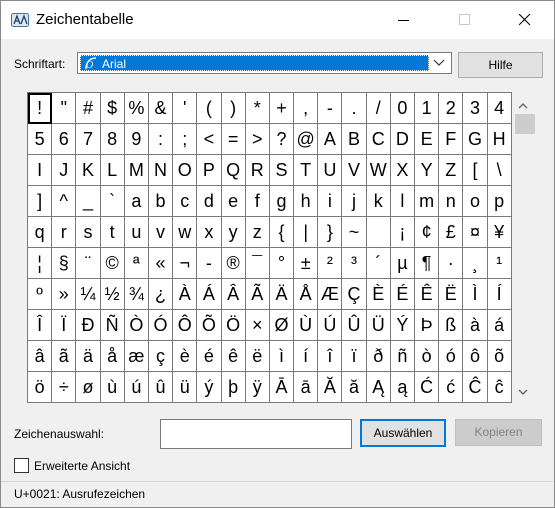 This screenshot has height=508, width=555. Describe the element at coordinates (378, 294) in the screenshot. I see `character-cell: È` at that location.